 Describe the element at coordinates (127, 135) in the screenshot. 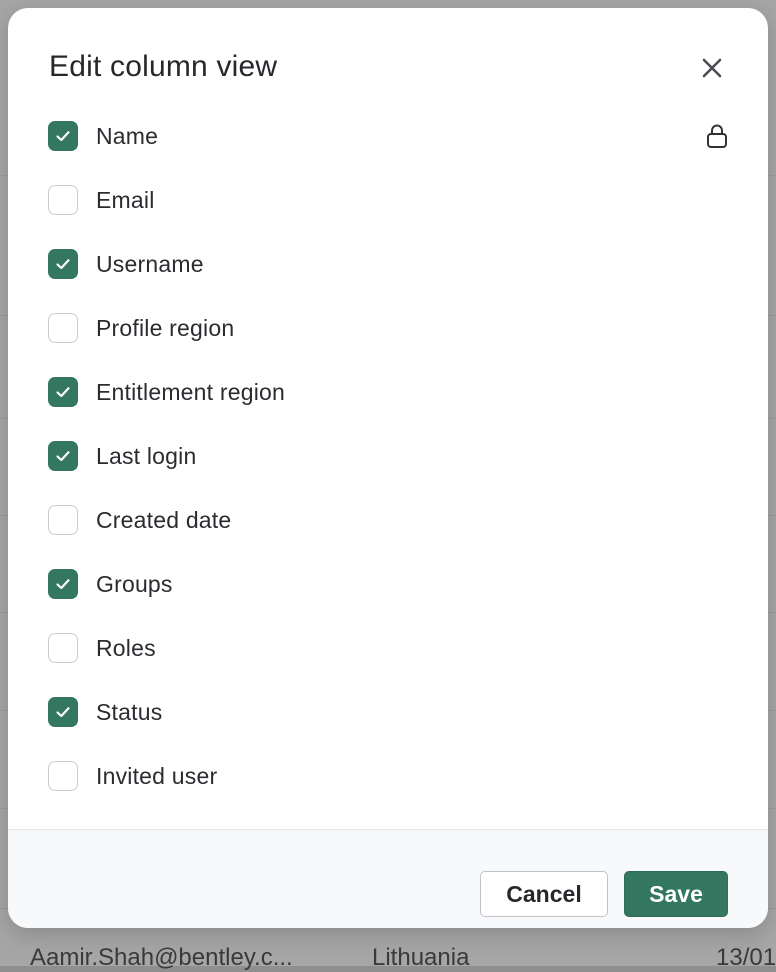

I see `column-label: Name` at that location.